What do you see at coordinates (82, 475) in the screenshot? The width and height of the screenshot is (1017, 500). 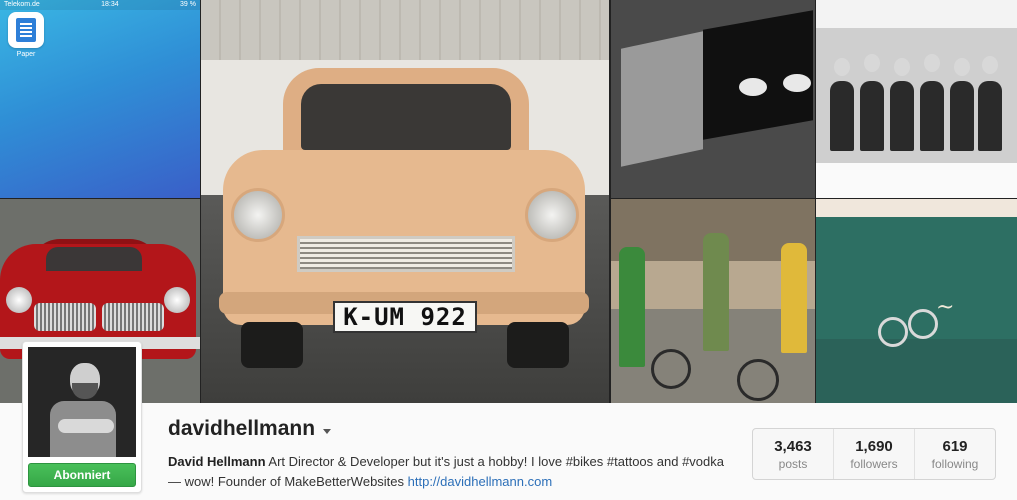 I see `follow-button: Abonniert` at bounding box center [82, 475].